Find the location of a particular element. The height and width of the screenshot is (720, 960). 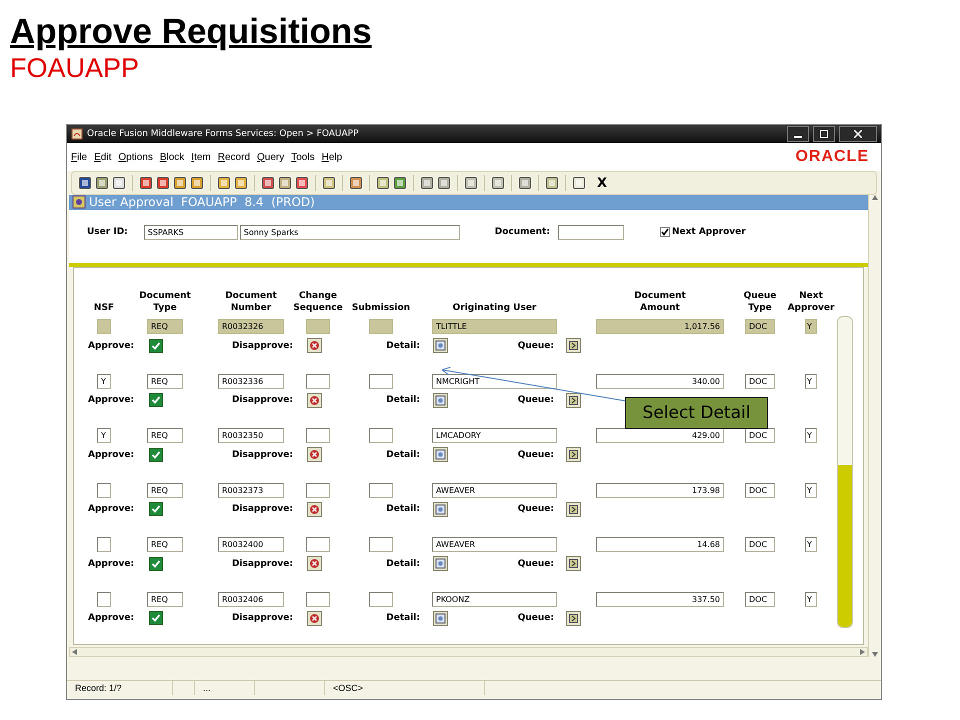

menu-item: File is located at coordinates (79, 157).